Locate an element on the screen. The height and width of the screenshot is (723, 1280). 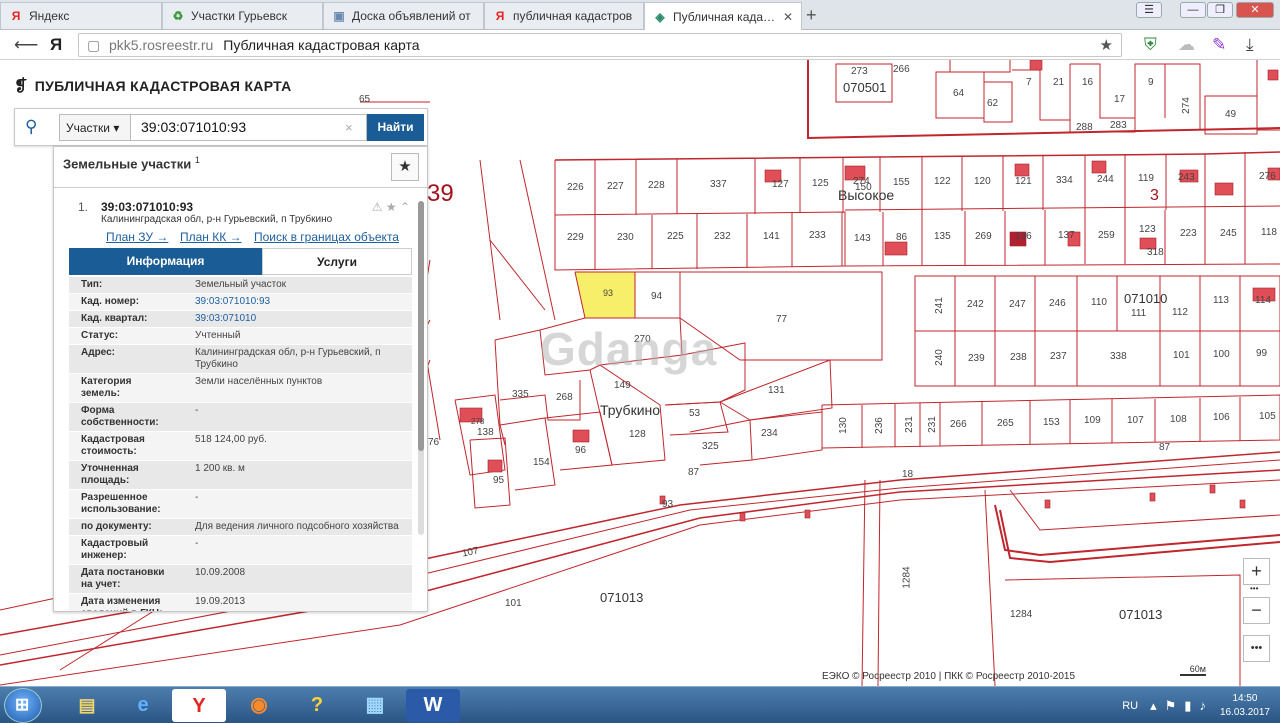
shield-icon: ⛨ is located at coordinates (1150, 45).